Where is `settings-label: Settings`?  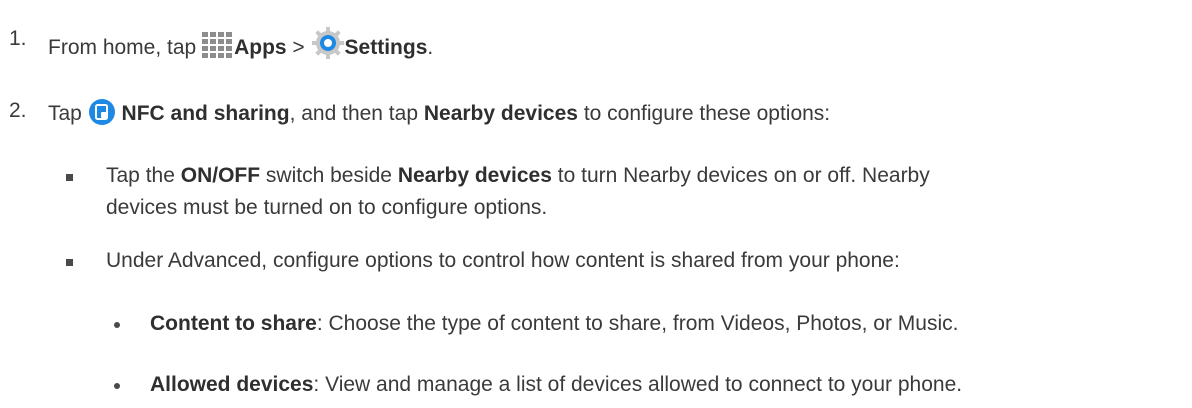
settings-label: Settings is located at coordinates (386, 47).